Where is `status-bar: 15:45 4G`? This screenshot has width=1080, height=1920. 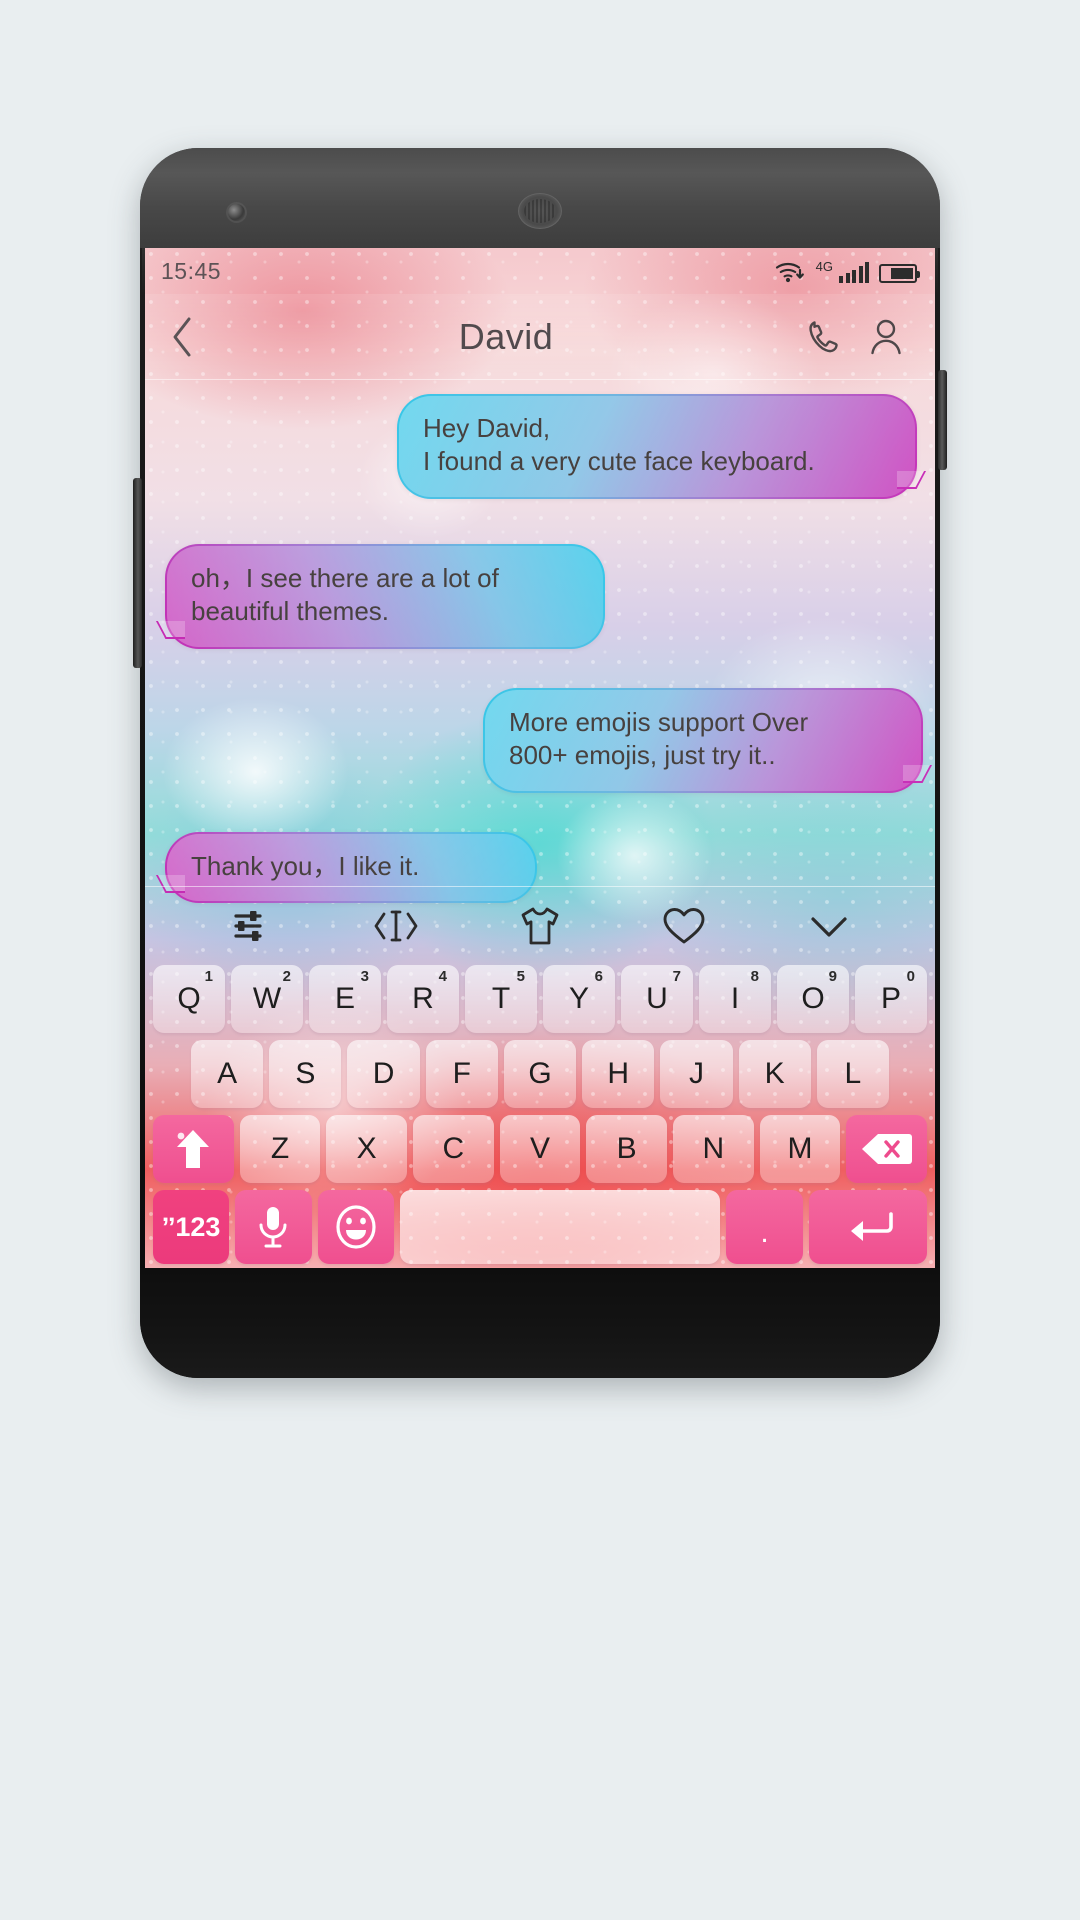 status-bar: 15:45 4G is located at coordinates (540, 271).